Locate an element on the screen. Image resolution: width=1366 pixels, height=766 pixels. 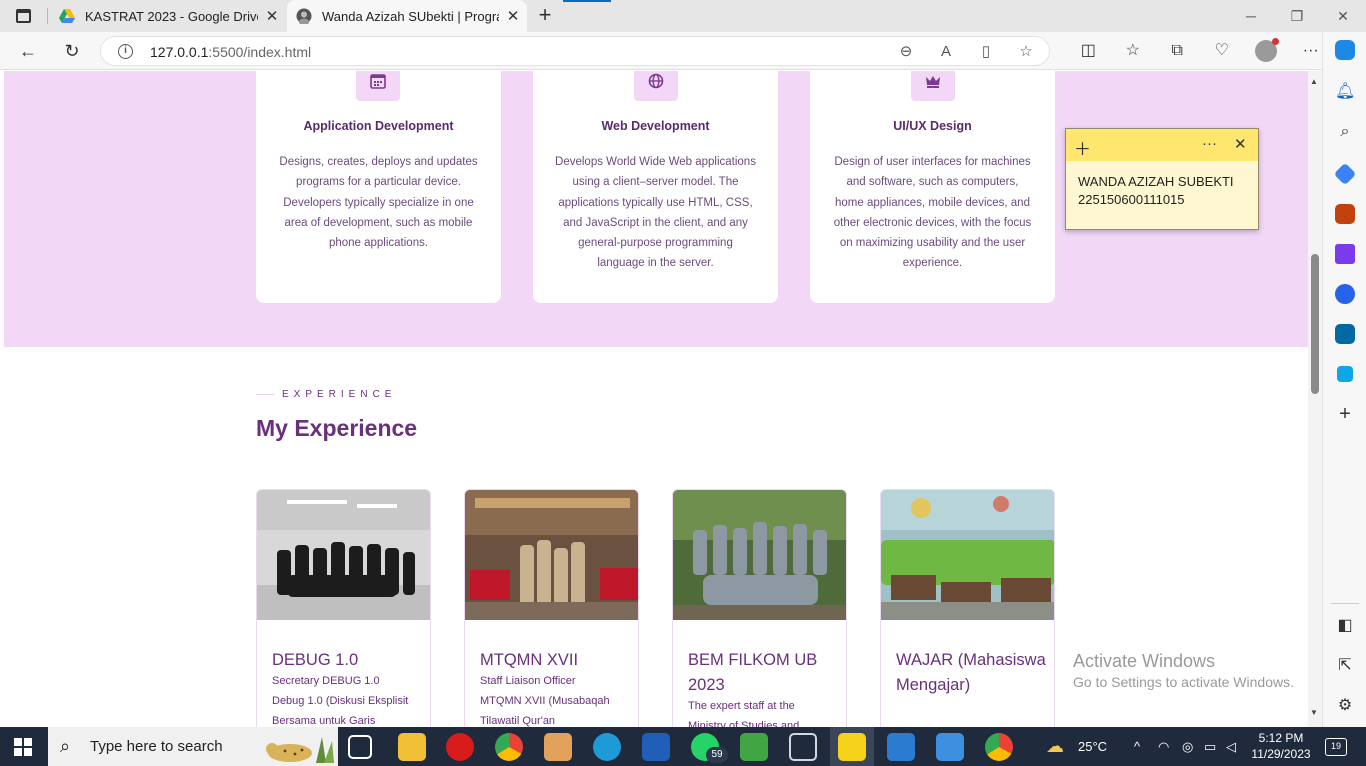
tab-portfolio: Wanda Azizah SUbekti | Program ✕ is located at coordinates (407, 16).